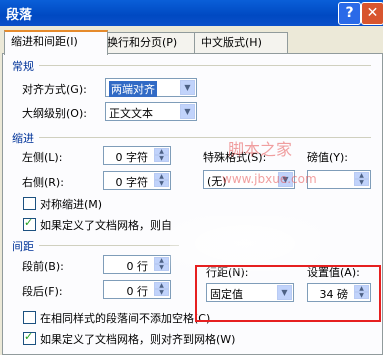 The width and height of the screenshot is (383, 355). Describe the element at coordinates (151, 42) in the screenshot. I see `tab-line-page-breaks: 换行和分页(P)` at that location.